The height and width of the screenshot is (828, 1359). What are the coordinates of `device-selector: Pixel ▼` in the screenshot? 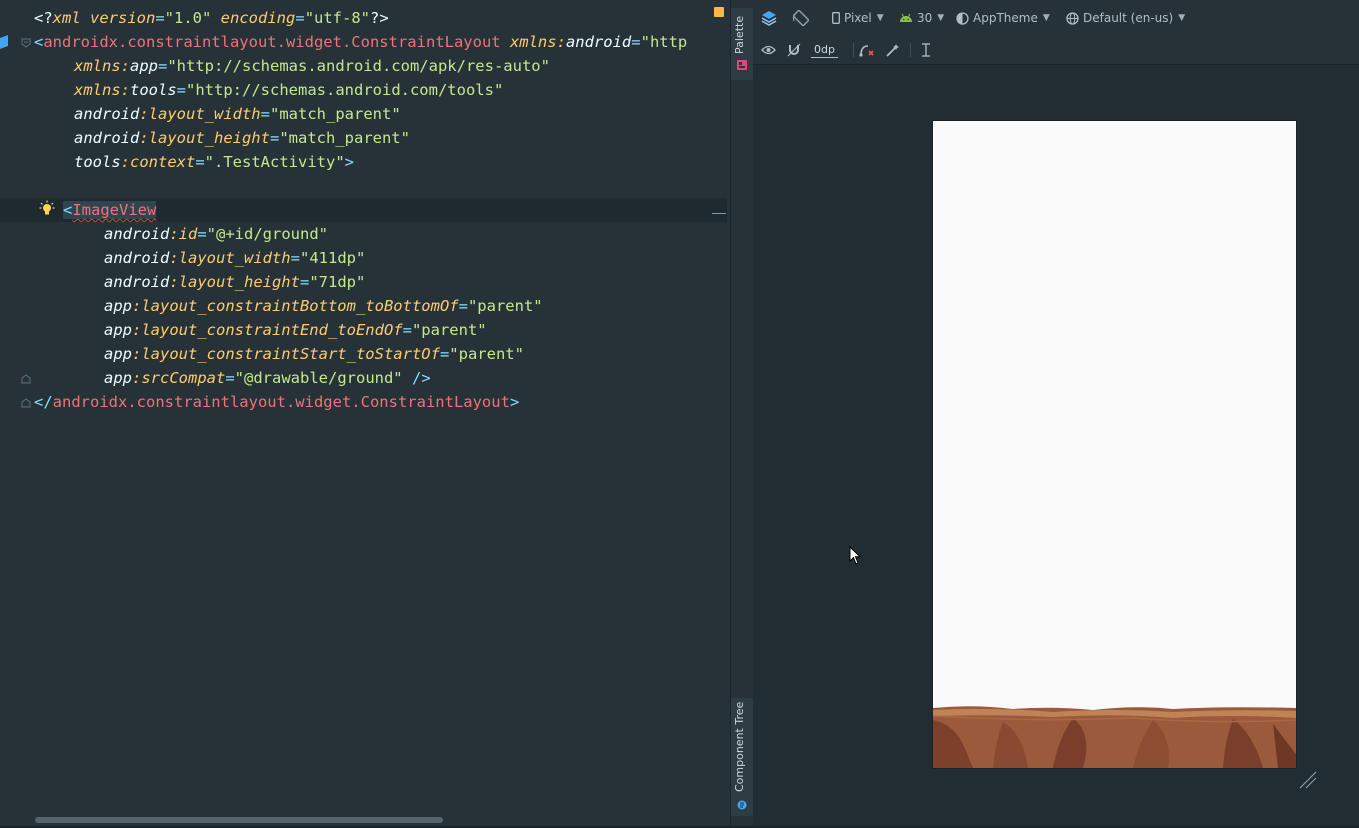 It's located at (858, 18).